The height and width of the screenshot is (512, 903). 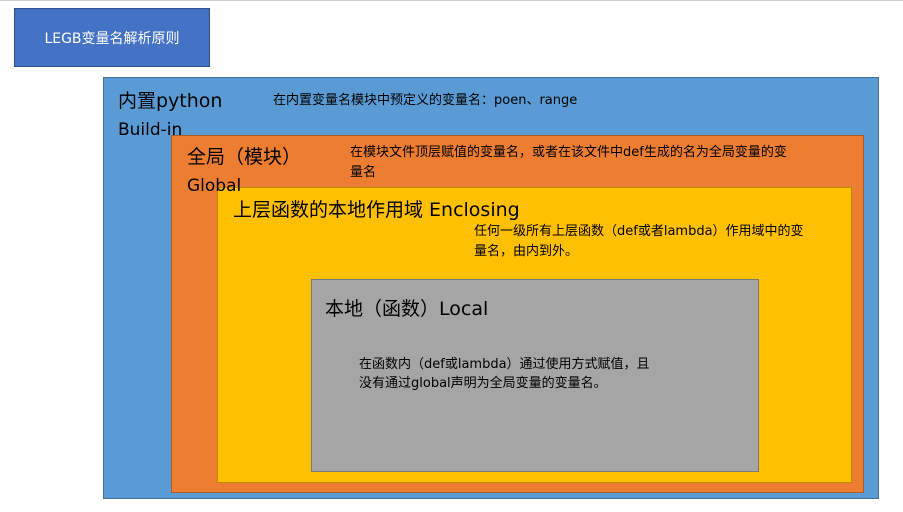 I want to click on enclosing-scope-description: 任何一级所有上层函数（def或者lambda）作用域中的变量名，由内到外。, so click(x=639, y=241).